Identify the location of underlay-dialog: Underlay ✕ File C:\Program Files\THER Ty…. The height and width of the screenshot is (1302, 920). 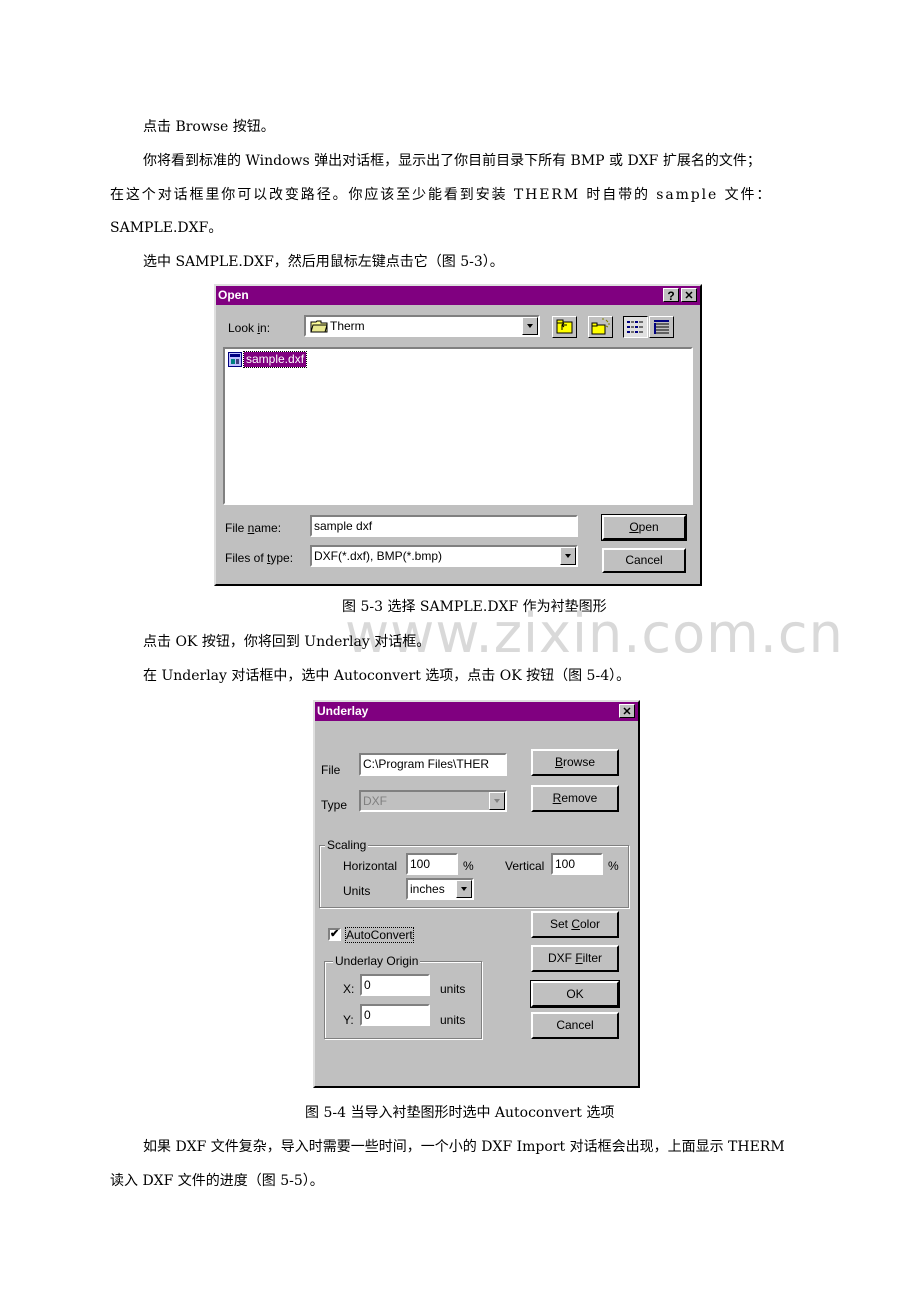
(476, 894).